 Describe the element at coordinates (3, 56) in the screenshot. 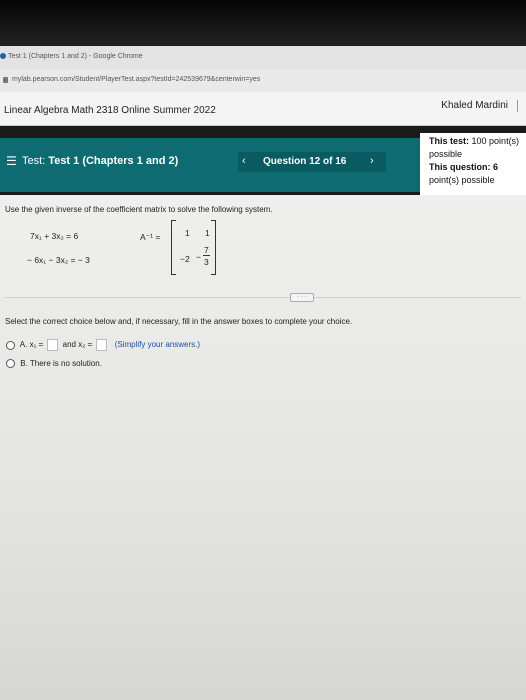

I see `chrome-icon` at that location.